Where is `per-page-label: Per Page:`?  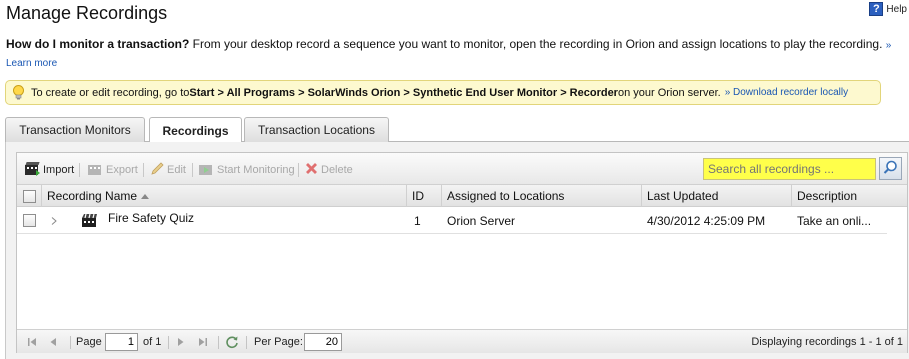 per-page-label: Per Page: is located at coordinates (278, 342).